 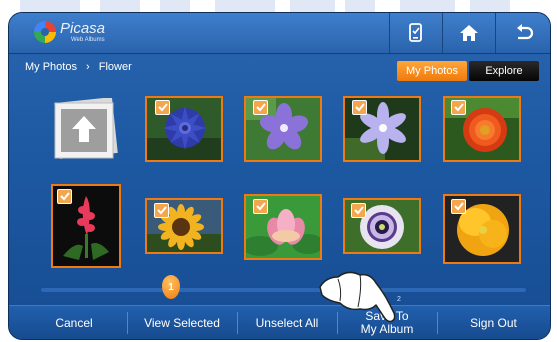 What do you see at coordinates (83, 28) in the screenshot?
I see `logo-name: Picasa` at bounding box center [83, 28].